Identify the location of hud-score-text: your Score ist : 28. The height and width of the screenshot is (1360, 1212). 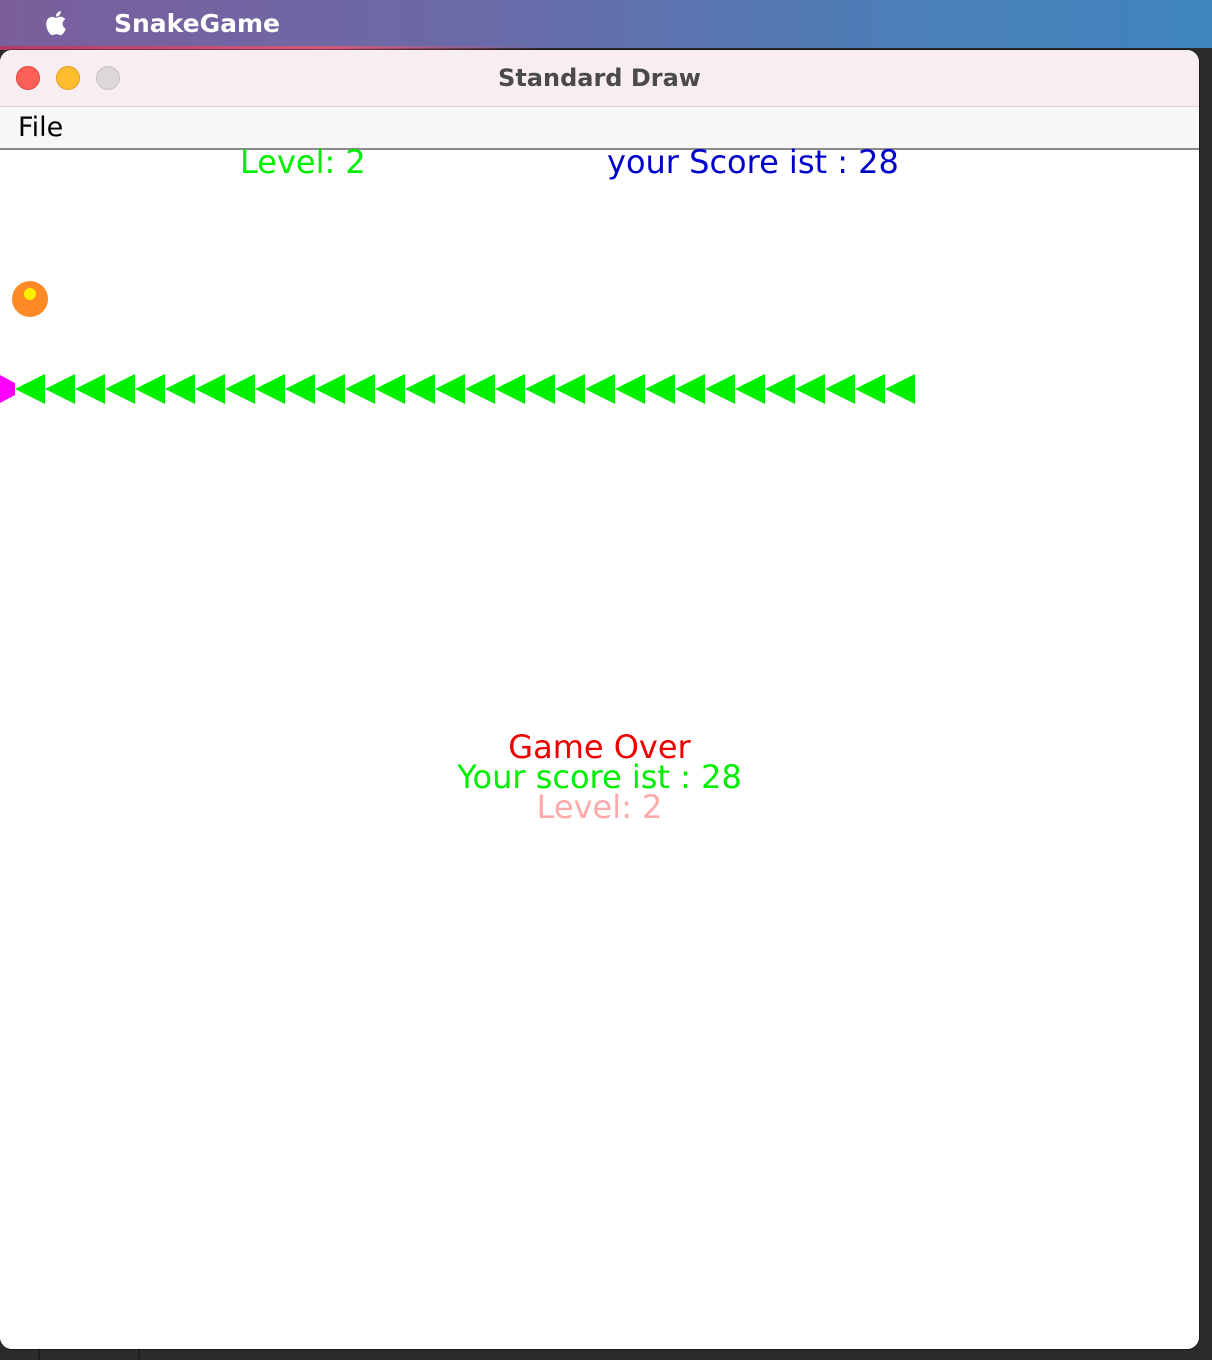
(753, 162).